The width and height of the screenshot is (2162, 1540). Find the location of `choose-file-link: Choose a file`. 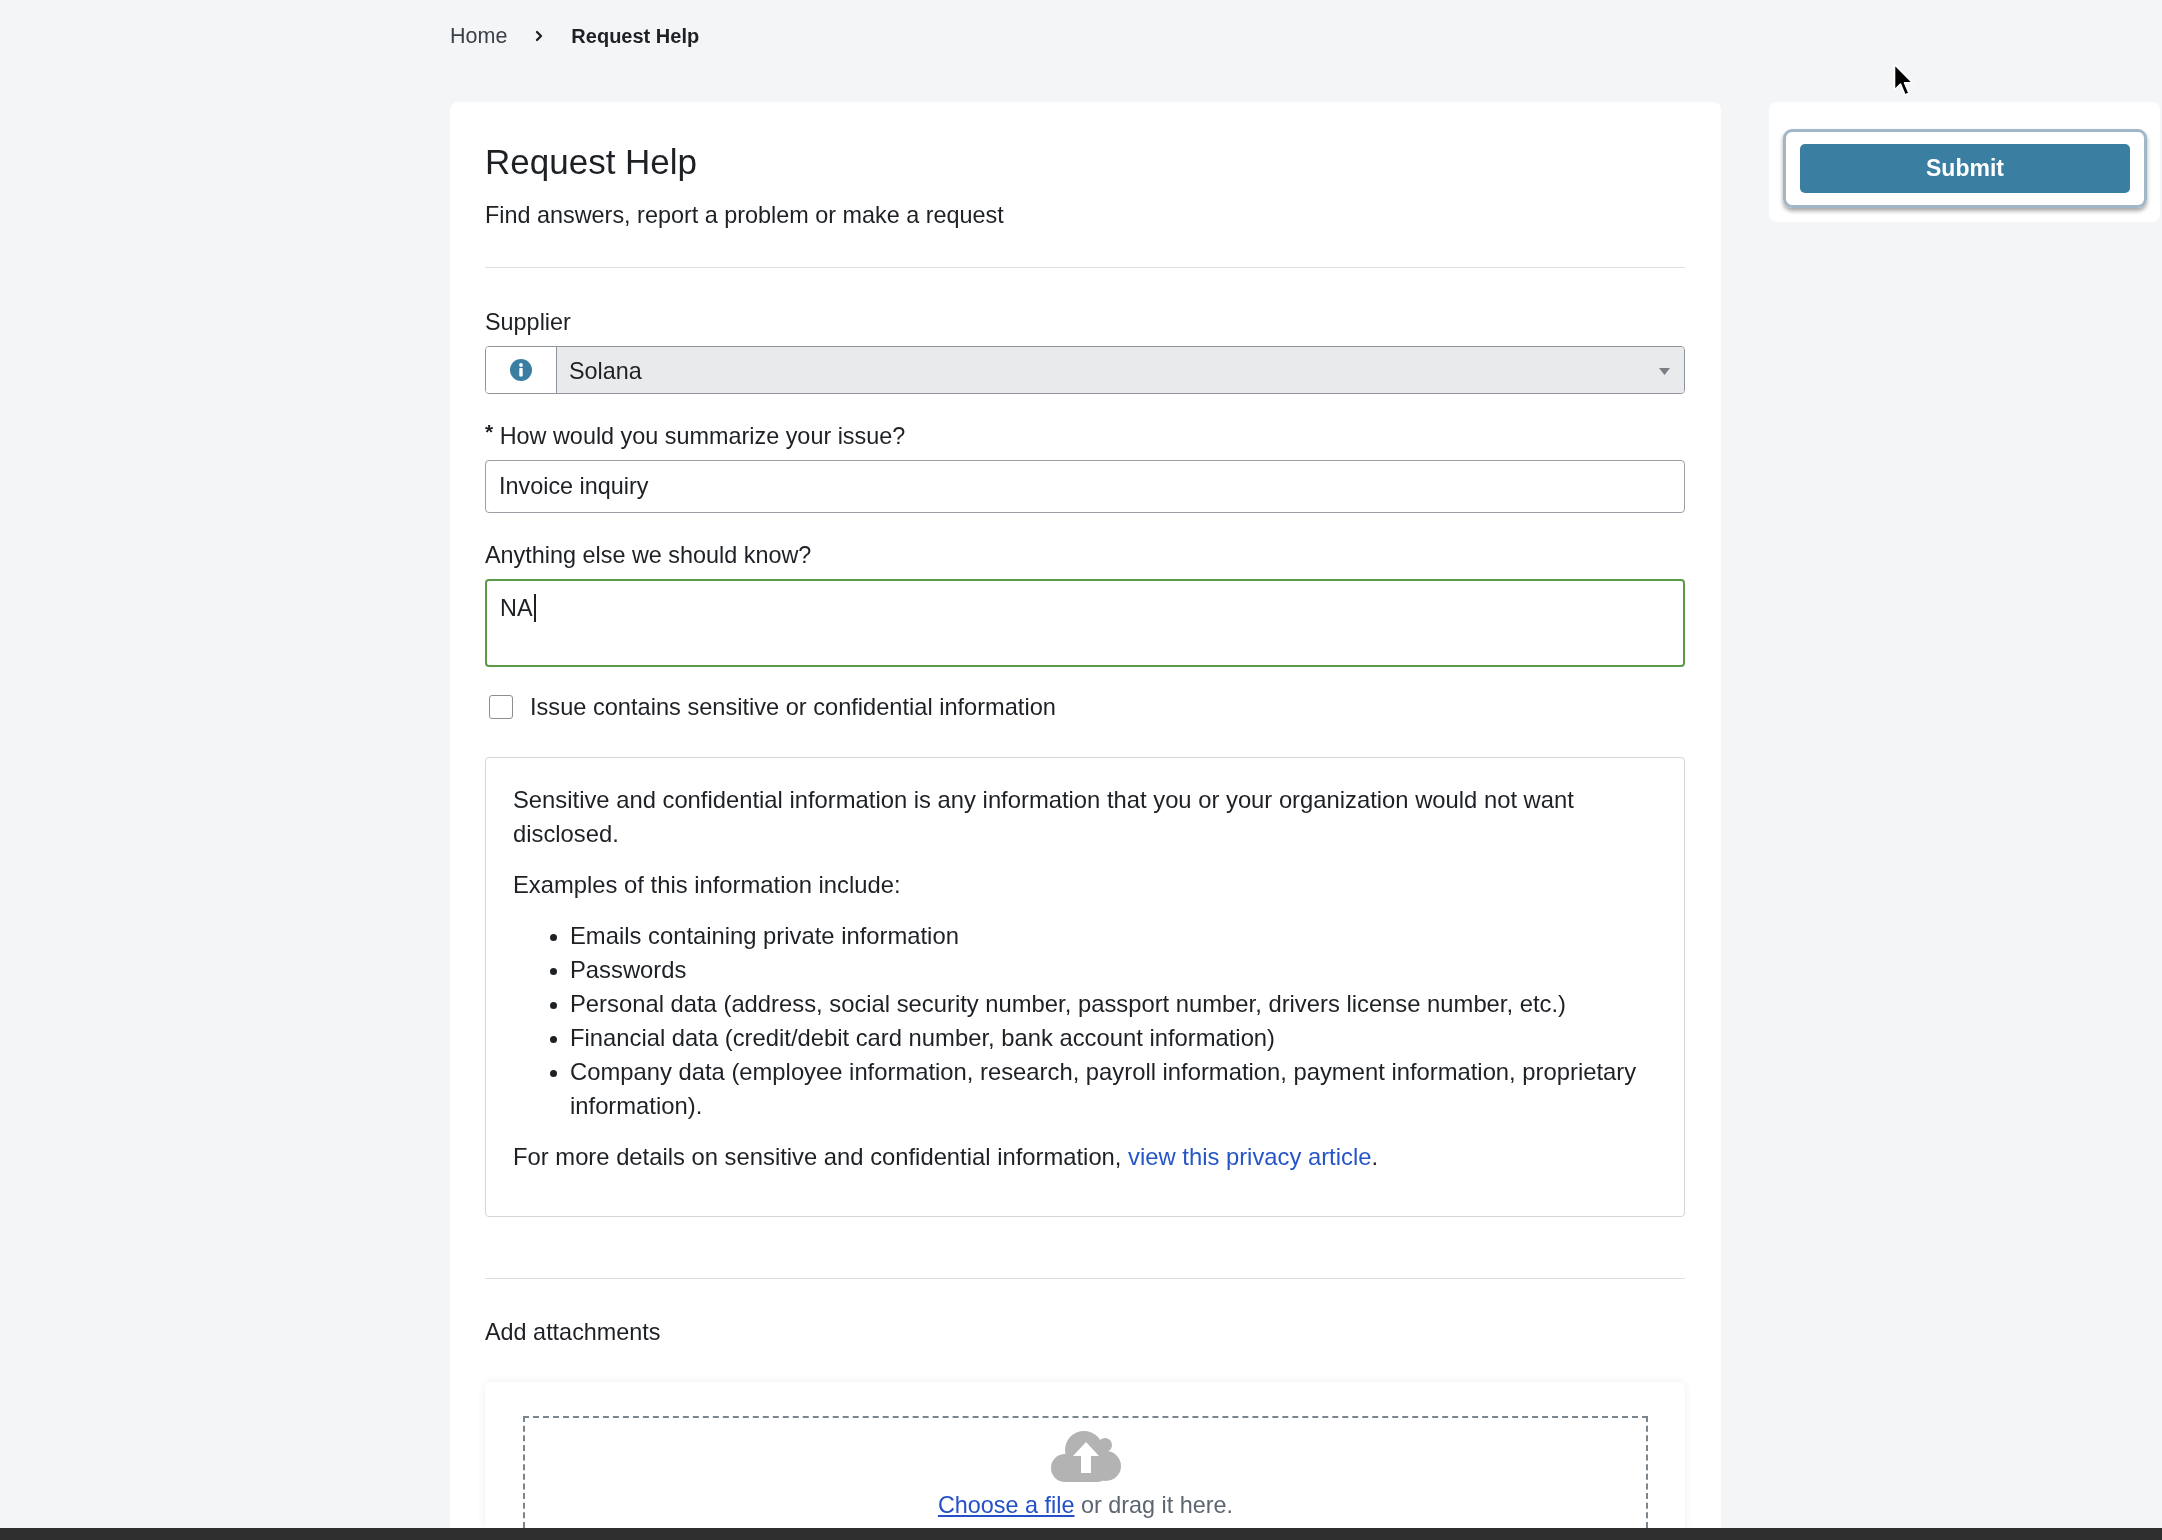

choose-file-link: Choose a file is located at coordinates (1006, 1505).